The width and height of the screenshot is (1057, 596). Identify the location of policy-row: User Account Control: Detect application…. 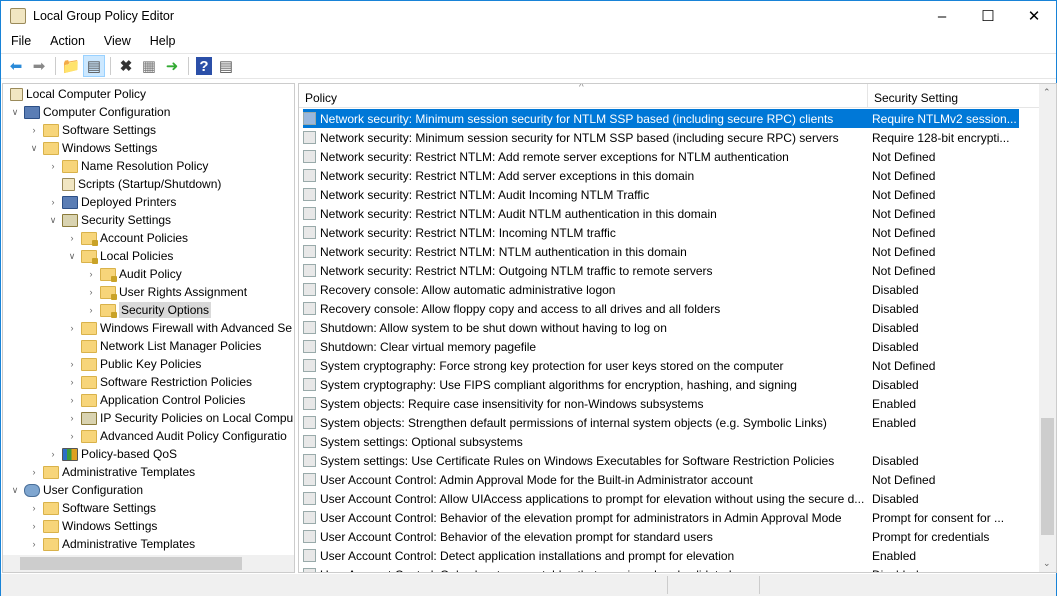
(661, 555).